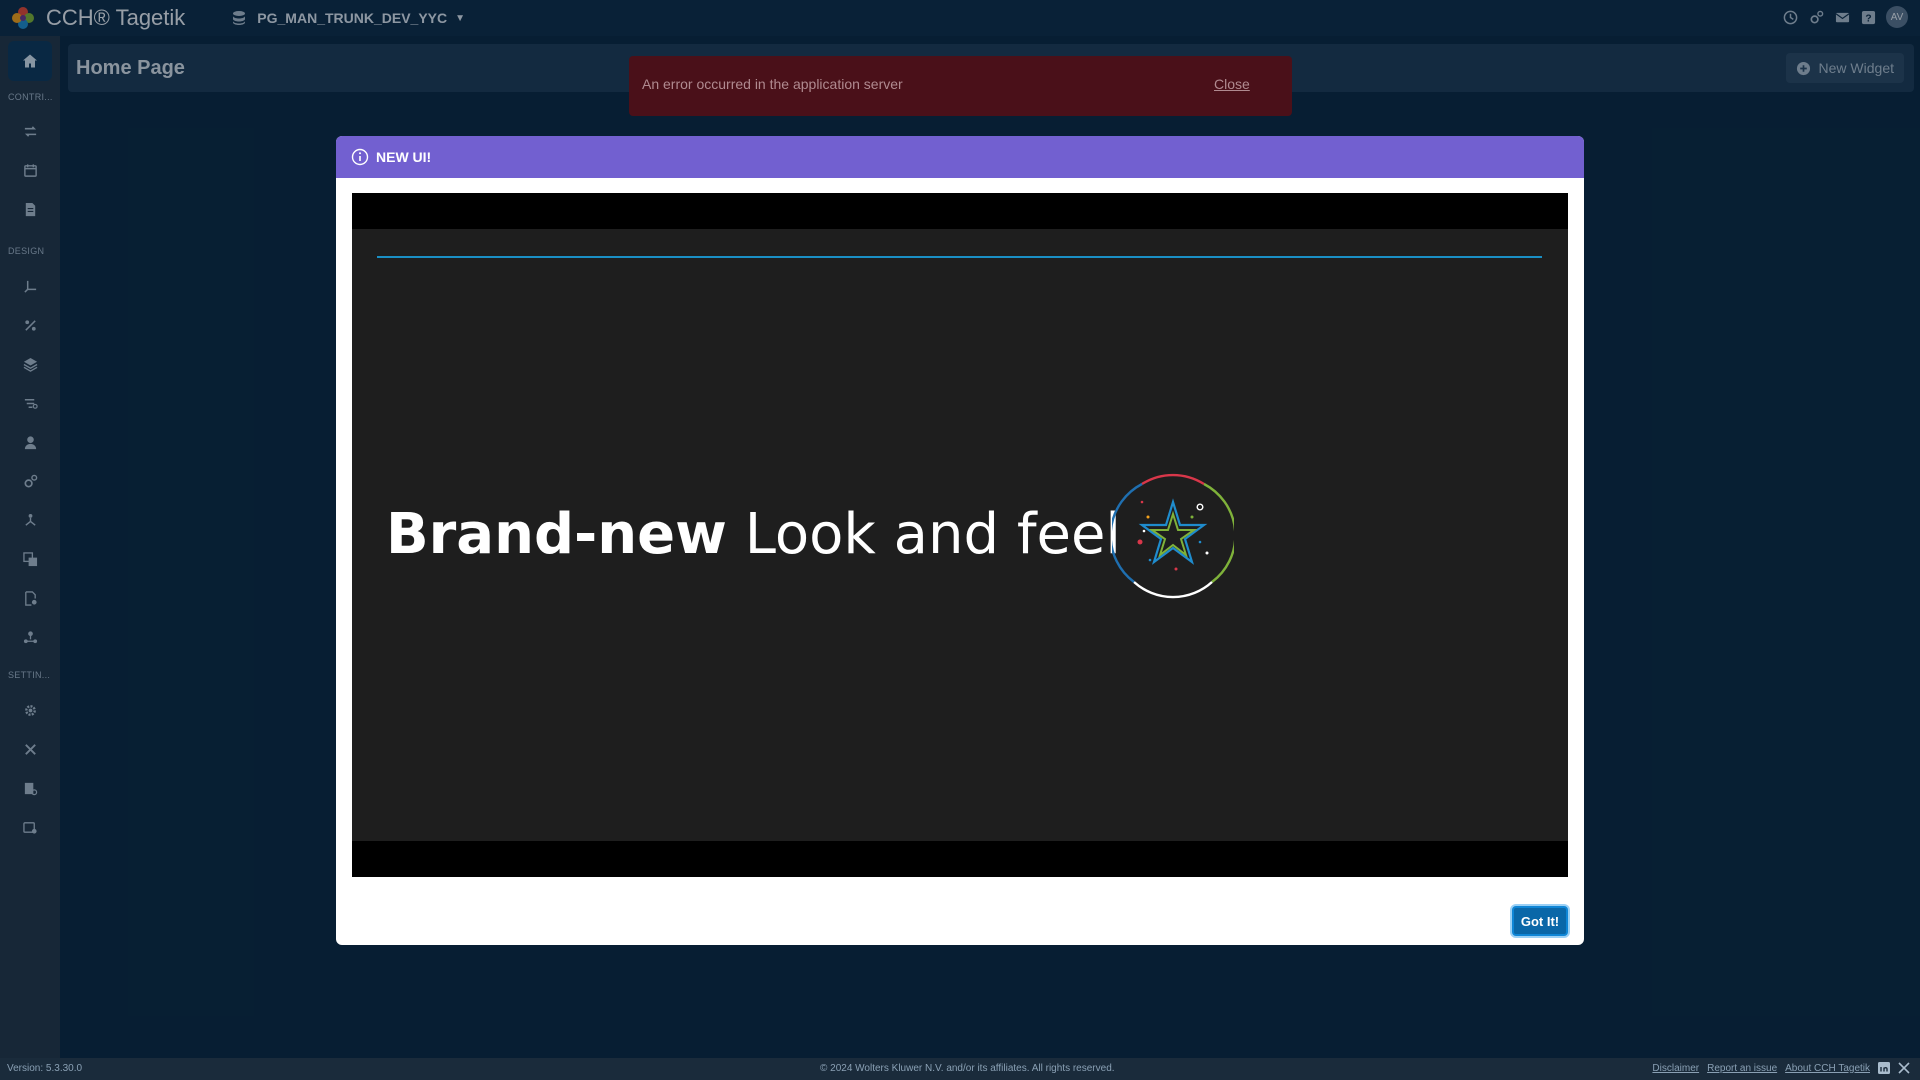 The width and height of the screenshot is (1920, 1080). I want to click on version-label: Version: 5.3.30.0, so click(45, 1068).